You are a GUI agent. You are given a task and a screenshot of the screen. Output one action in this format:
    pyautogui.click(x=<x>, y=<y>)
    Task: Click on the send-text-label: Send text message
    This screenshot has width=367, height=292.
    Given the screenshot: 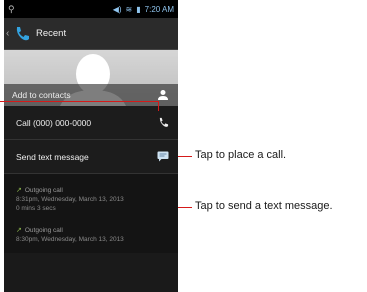 What is the action you would take?
    pyautogui.click(x=52, y=156)
    